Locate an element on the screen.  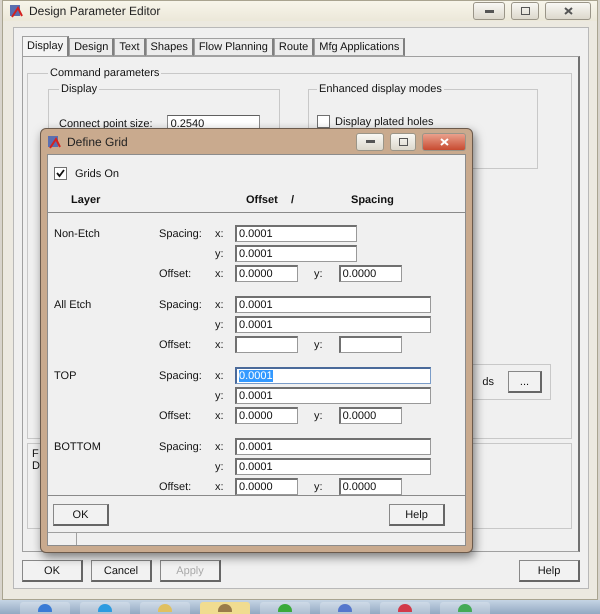
column-header: Spacing is located at coordinates (373, 200).